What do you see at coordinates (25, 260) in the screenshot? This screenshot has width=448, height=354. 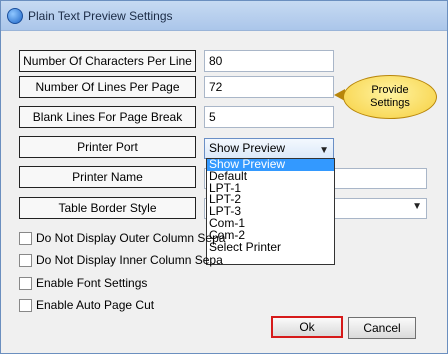 I see `inner-column-separator-checkbox` at bounding box center [25, 260].